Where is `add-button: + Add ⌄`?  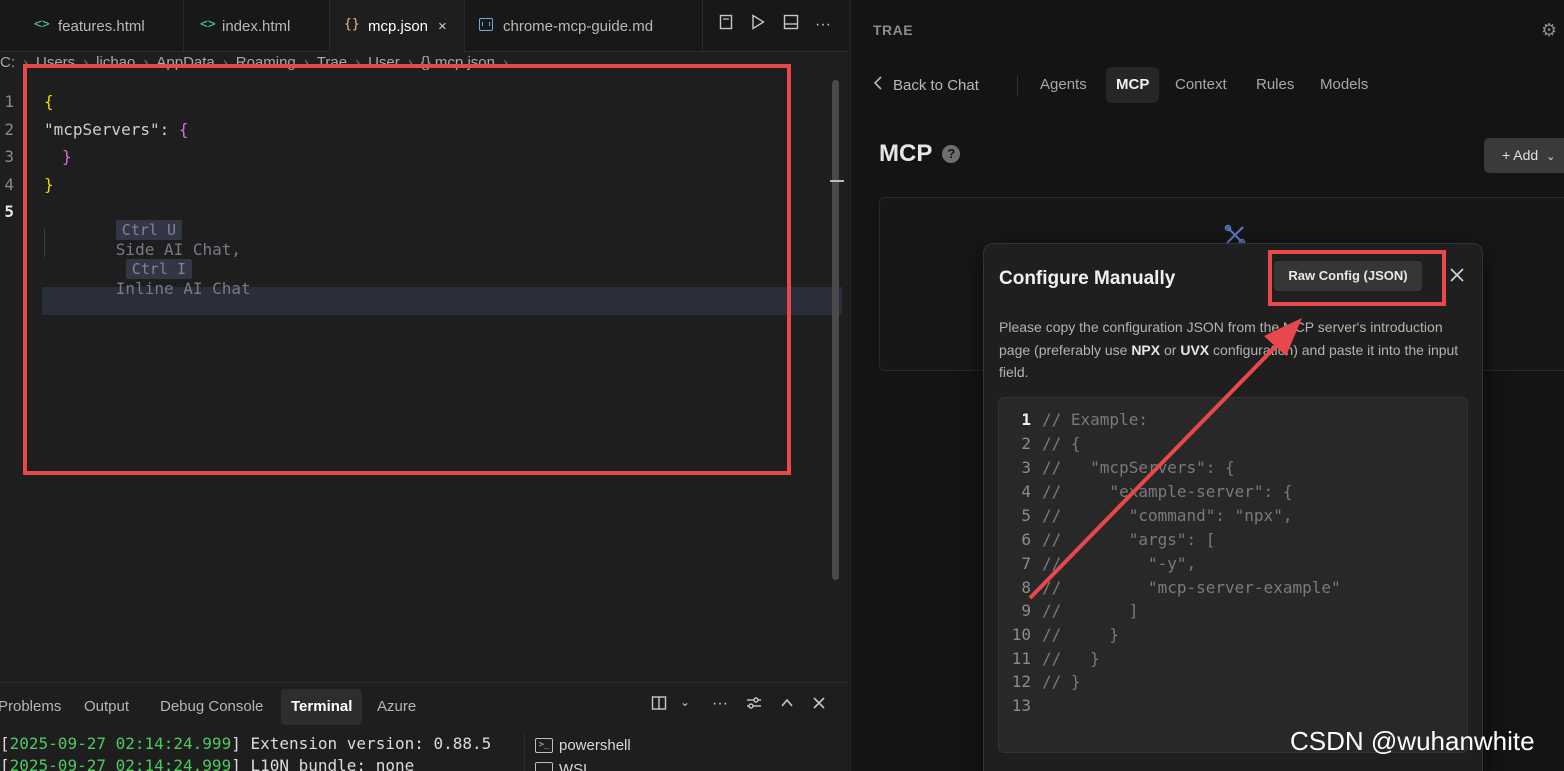
add-button: + Add ⌄ is located at coordinates (1524, 155).